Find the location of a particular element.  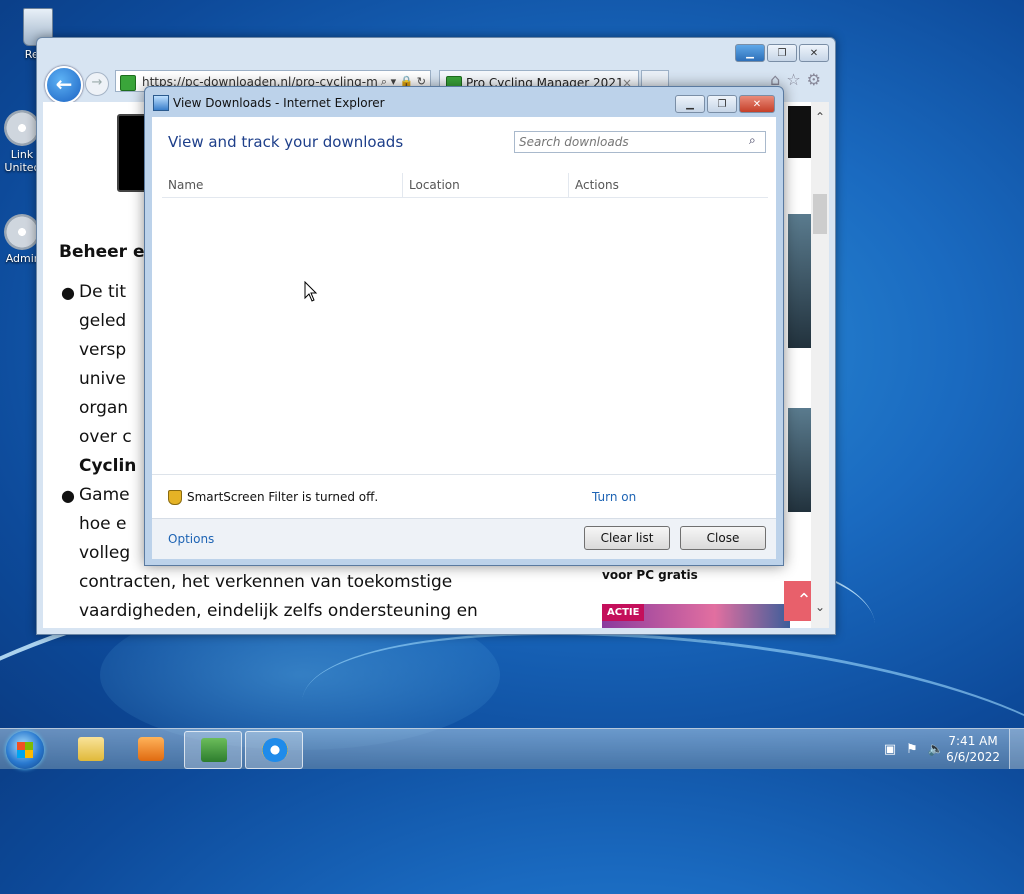

search-downloads-input is located at coordinates (640, 142).